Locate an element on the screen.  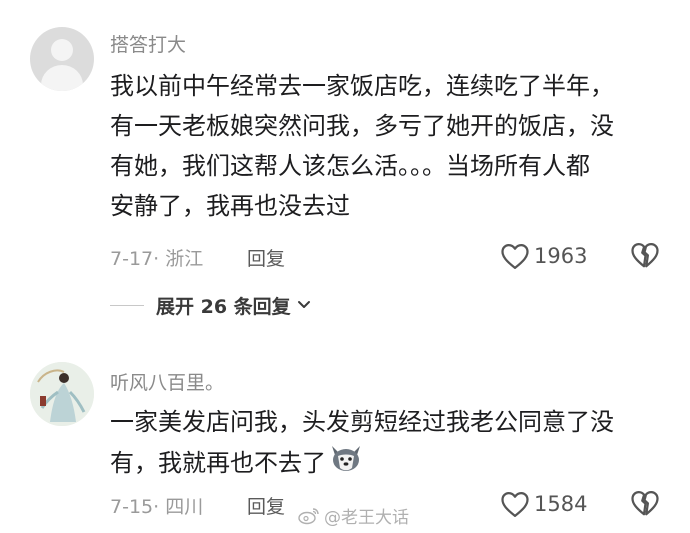
expand-replies-label: 展开 26 条回复 is located at coordinates (223, 306).